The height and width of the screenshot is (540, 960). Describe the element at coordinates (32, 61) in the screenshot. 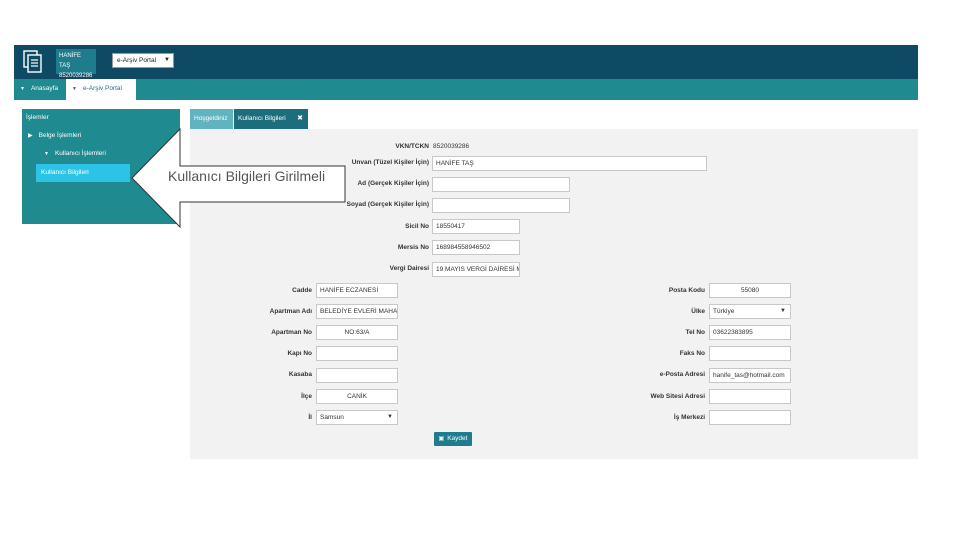

I see `documents-logo-icon` at that location.